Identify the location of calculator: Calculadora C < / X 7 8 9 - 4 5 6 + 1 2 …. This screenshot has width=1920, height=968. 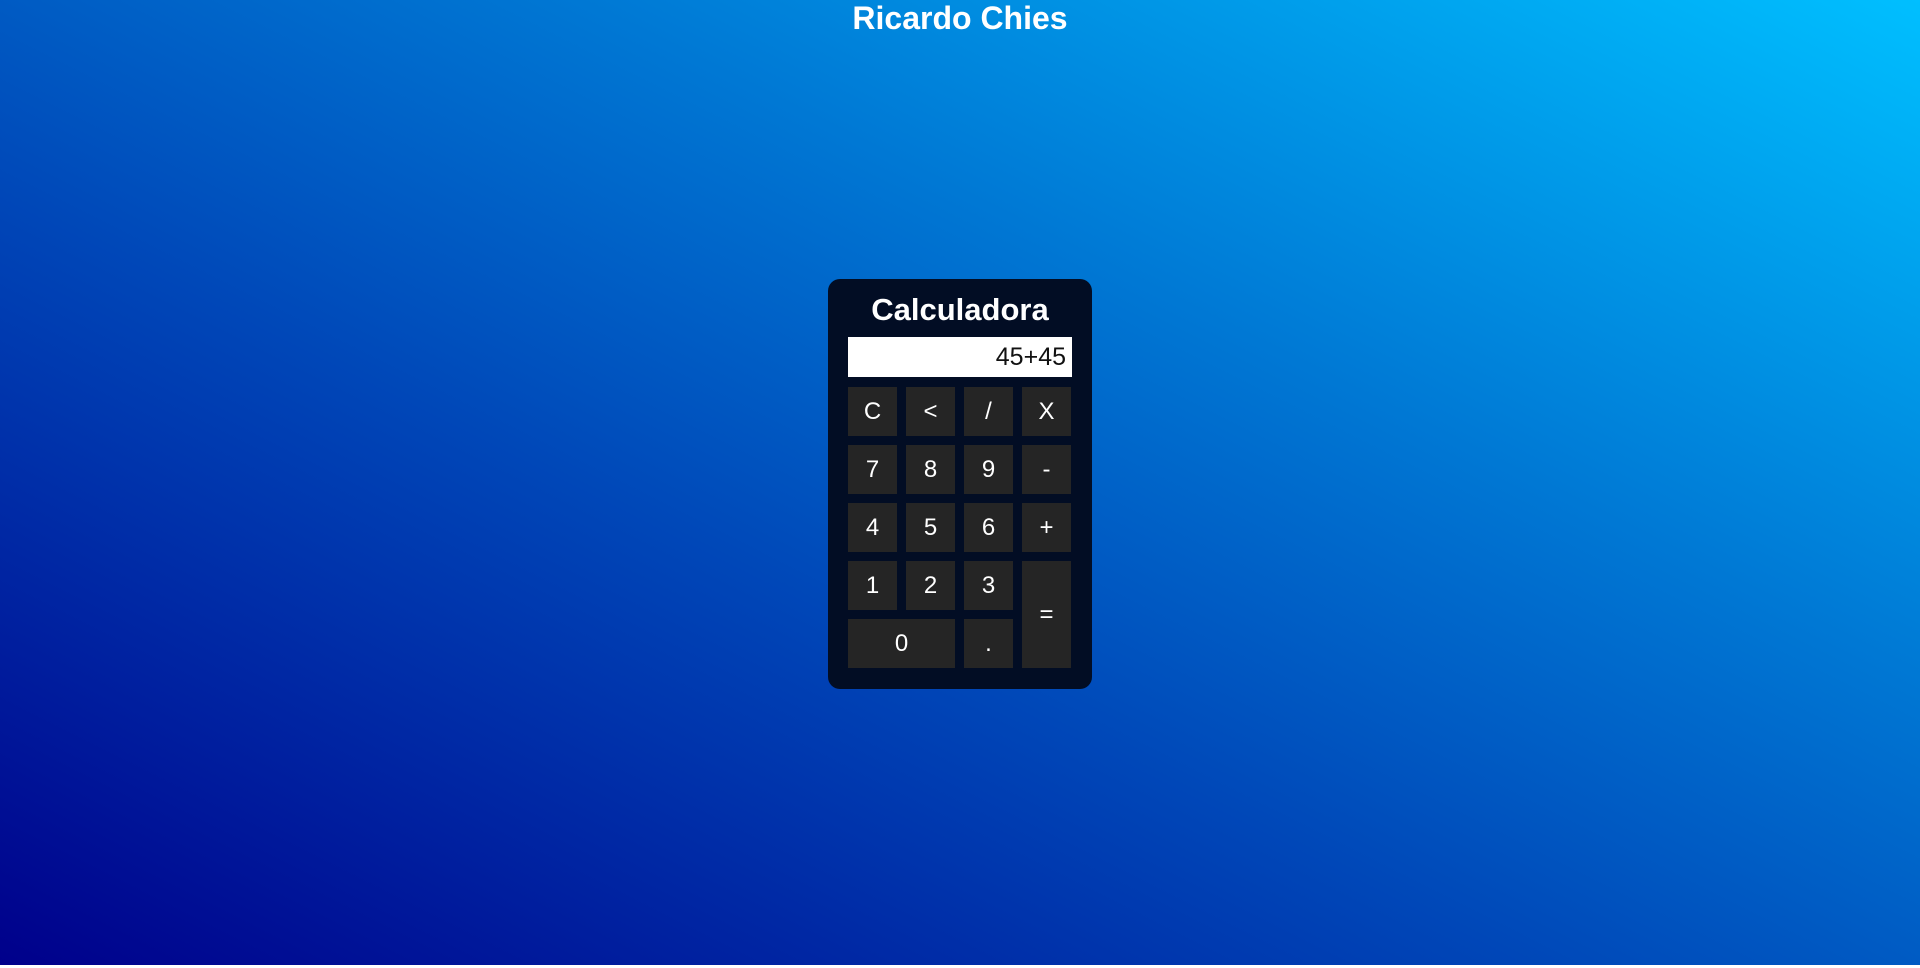
(960, 484).